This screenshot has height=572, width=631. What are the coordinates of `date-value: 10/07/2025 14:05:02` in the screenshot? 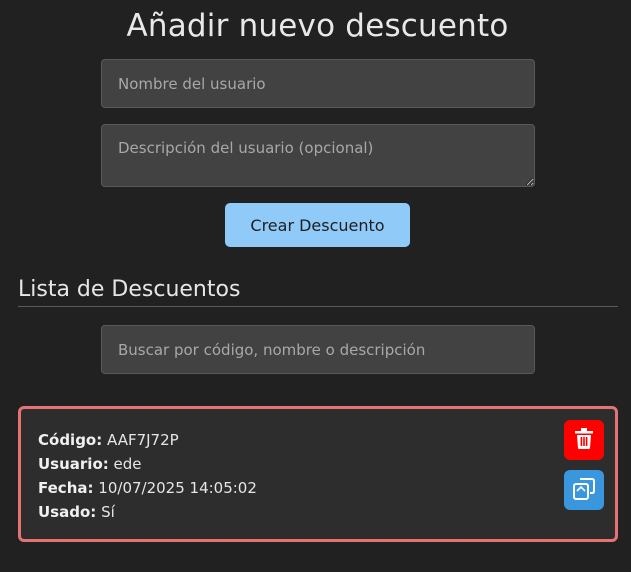 It's located at (177, 488).